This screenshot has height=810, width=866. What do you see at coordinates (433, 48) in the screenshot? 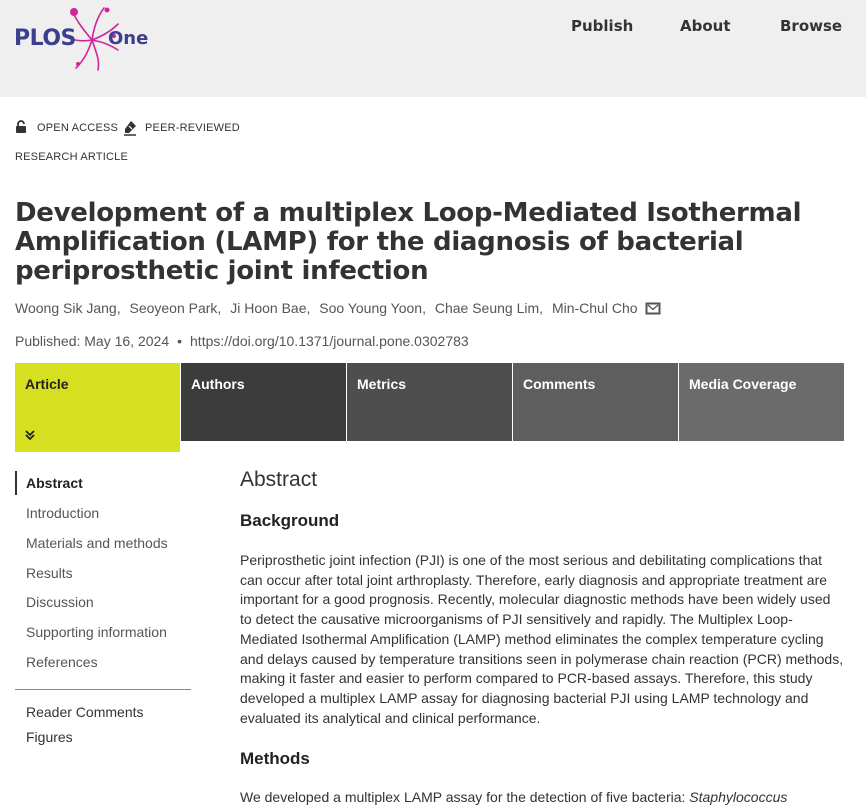
I see `site-header: PLOS One Publish About Browse` at bounding box center [433, 48].